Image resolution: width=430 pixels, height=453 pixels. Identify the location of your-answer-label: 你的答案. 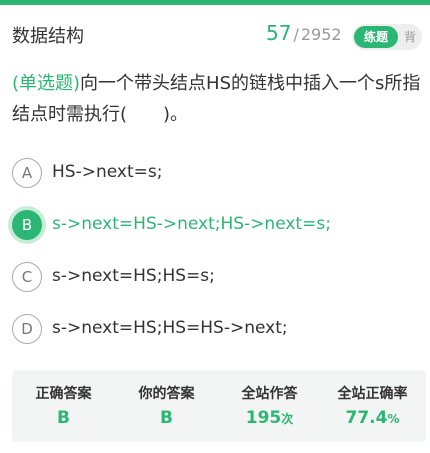
(166, 394).